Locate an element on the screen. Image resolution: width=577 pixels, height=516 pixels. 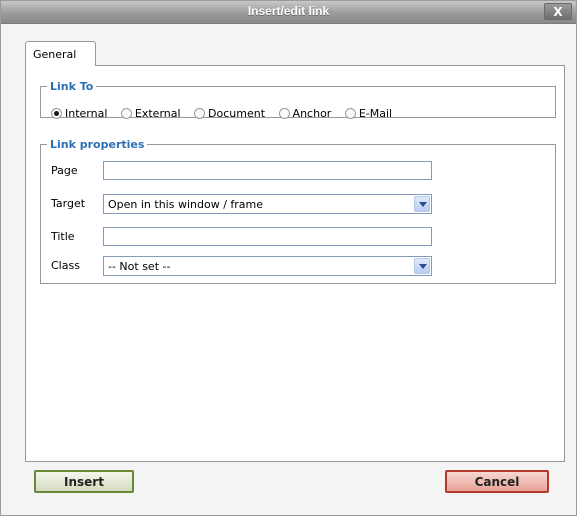
radio-anchor is located at coordinates (284, 113).